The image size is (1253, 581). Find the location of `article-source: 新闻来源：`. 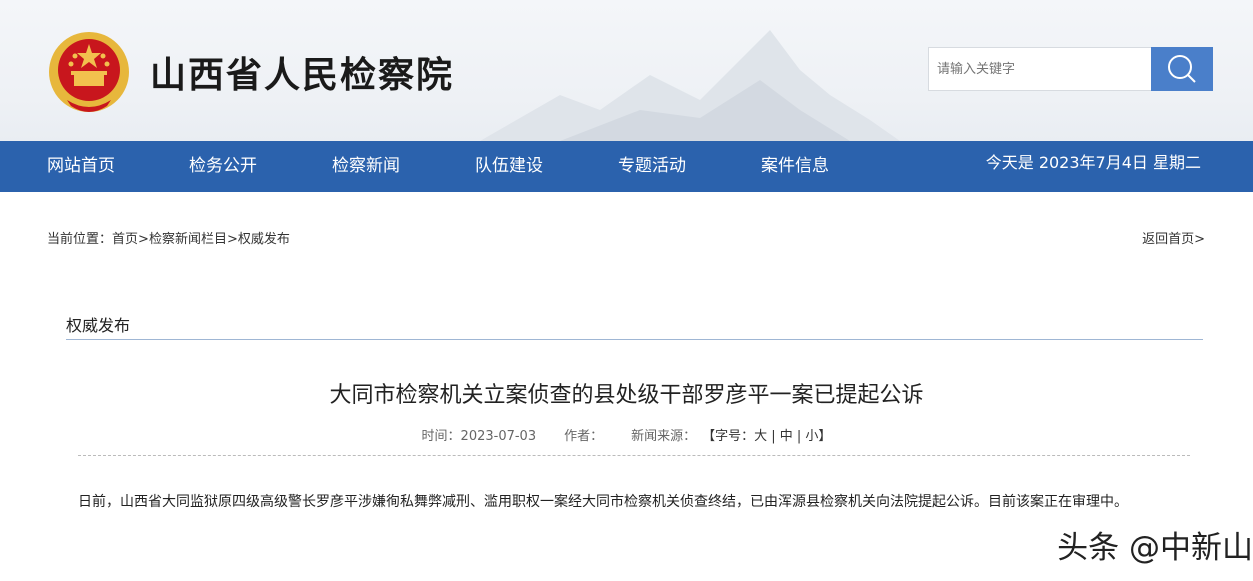

article-source: 新闻来源： is located at coordinates (664, 436).